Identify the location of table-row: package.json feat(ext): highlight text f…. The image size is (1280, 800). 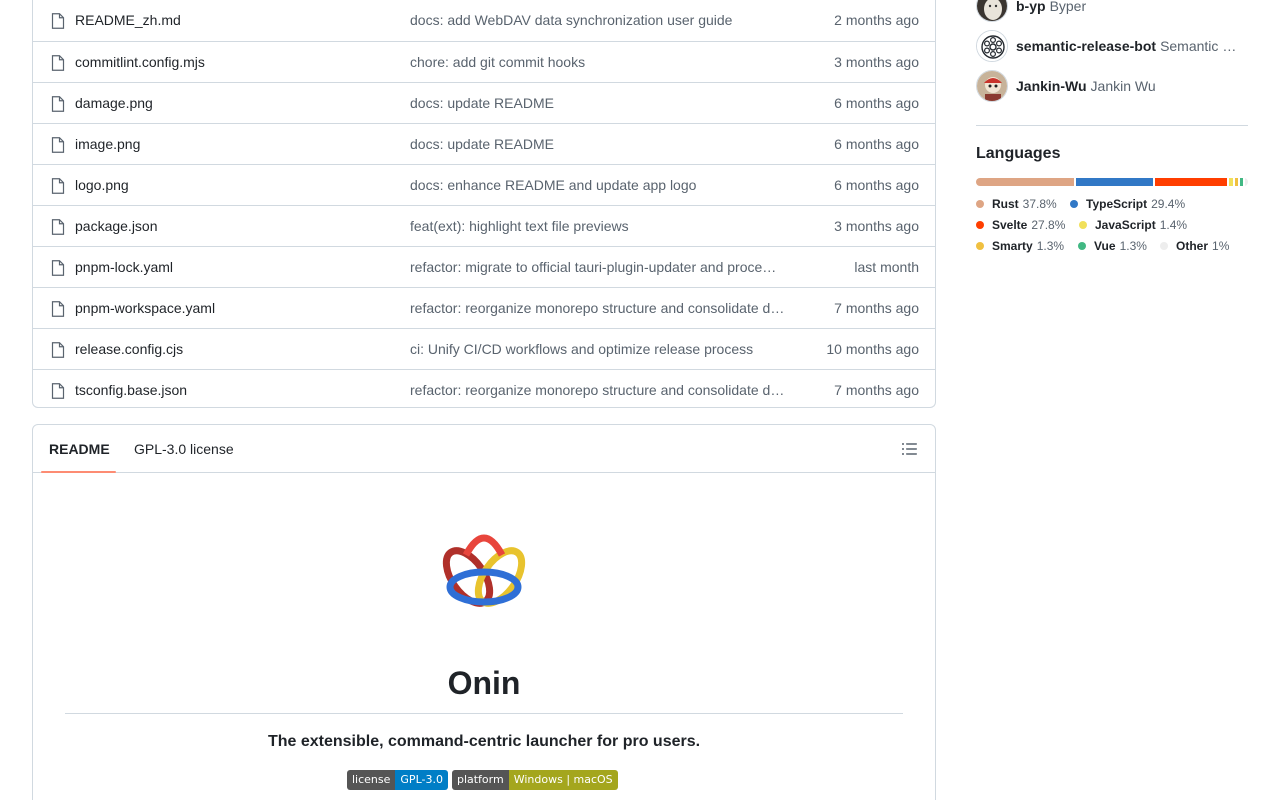
(484, 225).